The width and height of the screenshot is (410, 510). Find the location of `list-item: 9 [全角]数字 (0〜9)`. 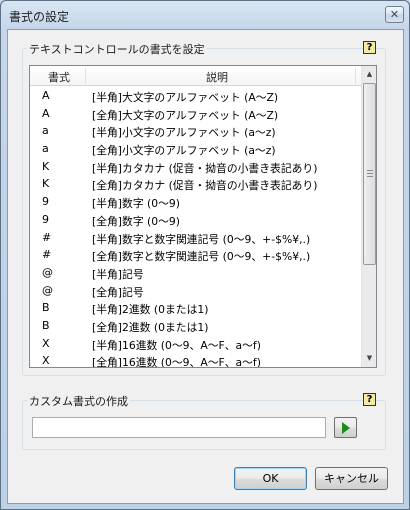

list-item: 9 [全角]数字 (0〜9) is located at coordinates (196, 220).